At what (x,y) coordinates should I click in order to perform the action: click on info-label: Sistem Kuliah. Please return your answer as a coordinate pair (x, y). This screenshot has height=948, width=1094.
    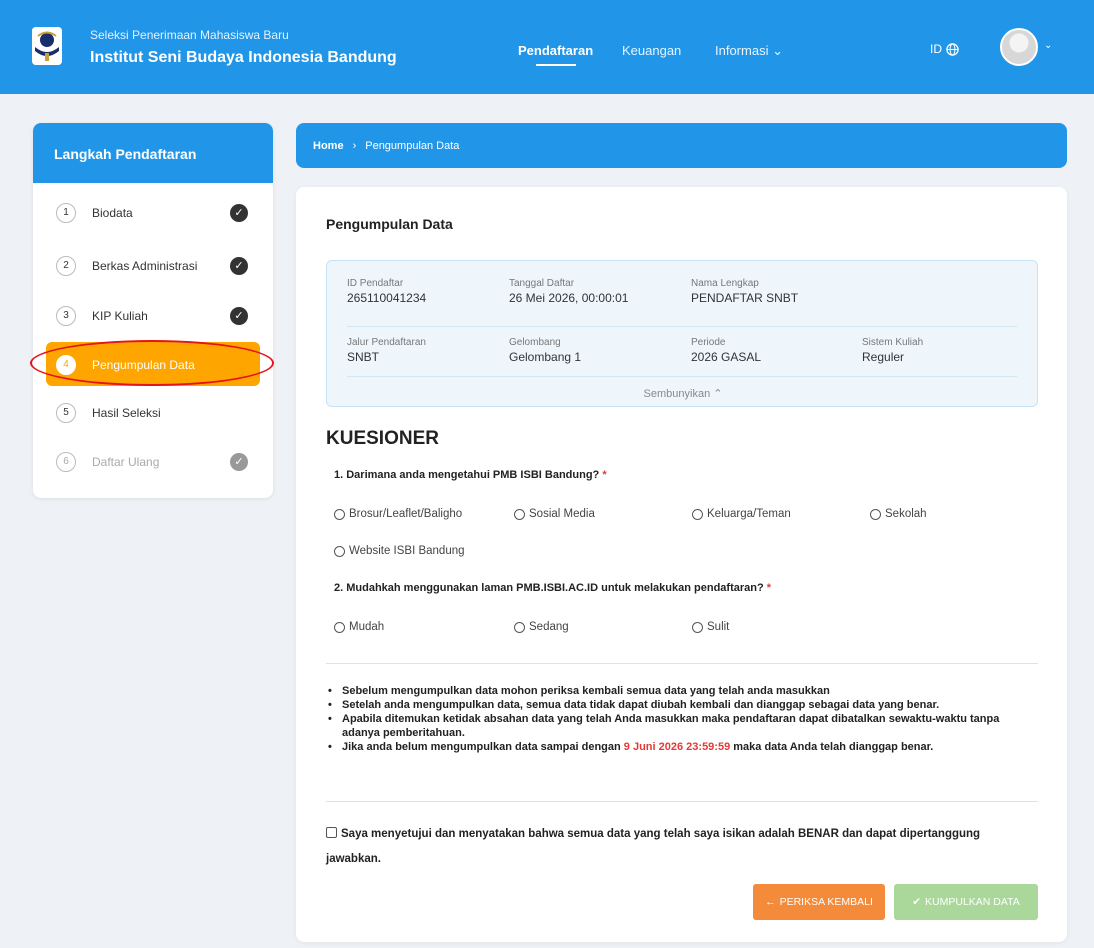
    Looking at the image, I should click on (893, 342).